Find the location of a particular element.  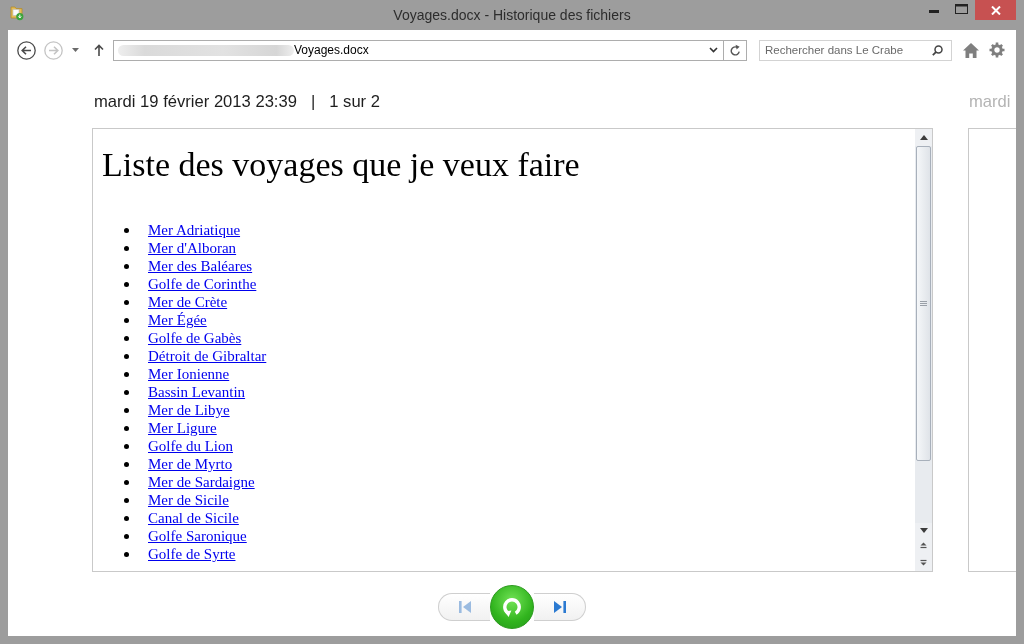

version-date: mardi 19 février 2013 23:39 is located at coordinates (195, 102).